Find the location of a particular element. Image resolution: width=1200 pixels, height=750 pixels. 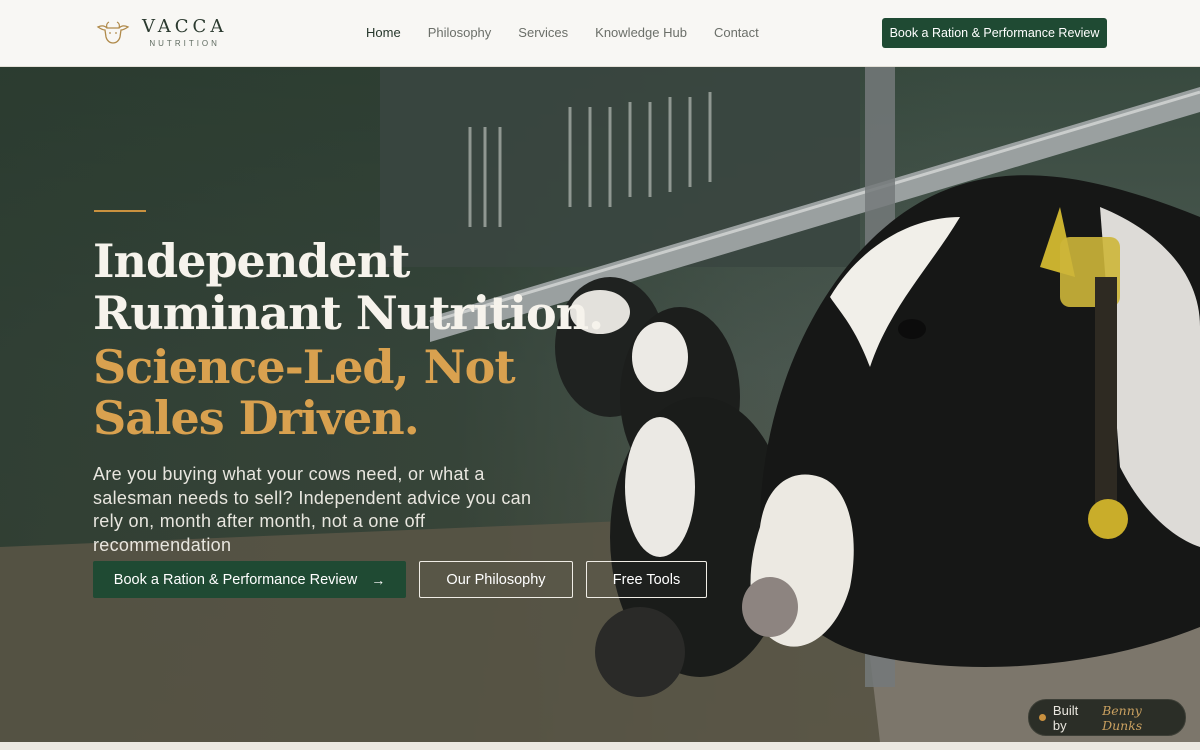

built-by-badge: Built by Benny Dunks is located at coordinates (1107, 717).